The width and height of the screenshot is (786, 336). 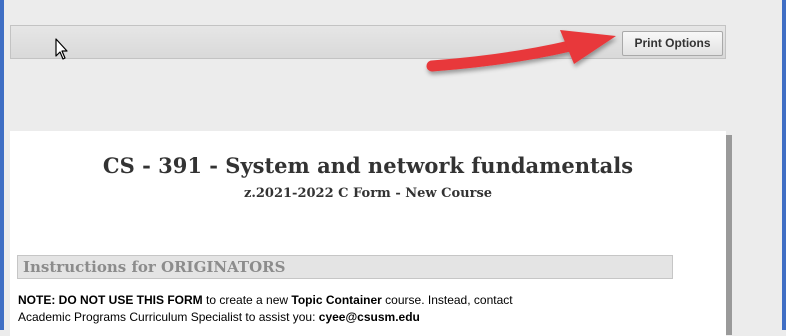 What do you see at coordinates (345, 267) in the screenshot?
I see `section-header-instructions: Instructions for ORIGINATORS` at bounding box center [345, 267].